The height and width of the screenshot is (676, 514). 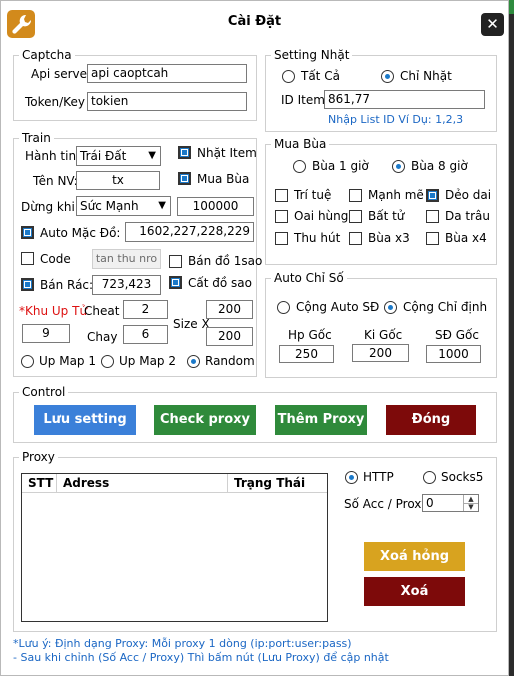 I want to click on ten-nv-label: Tên NV:, so click(x=55, y=181).